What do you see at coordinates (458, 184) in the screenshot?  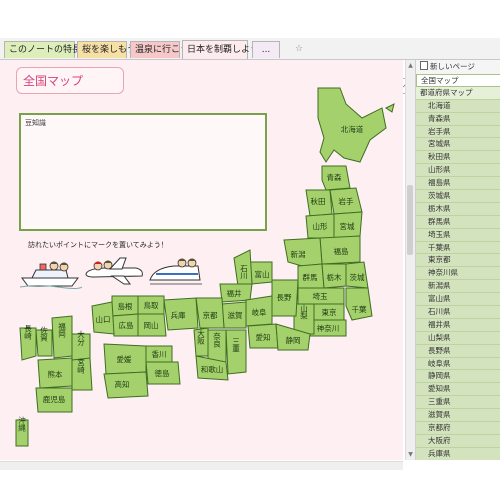 I see `page-item: 福島県` at bounding box center [458, 184].